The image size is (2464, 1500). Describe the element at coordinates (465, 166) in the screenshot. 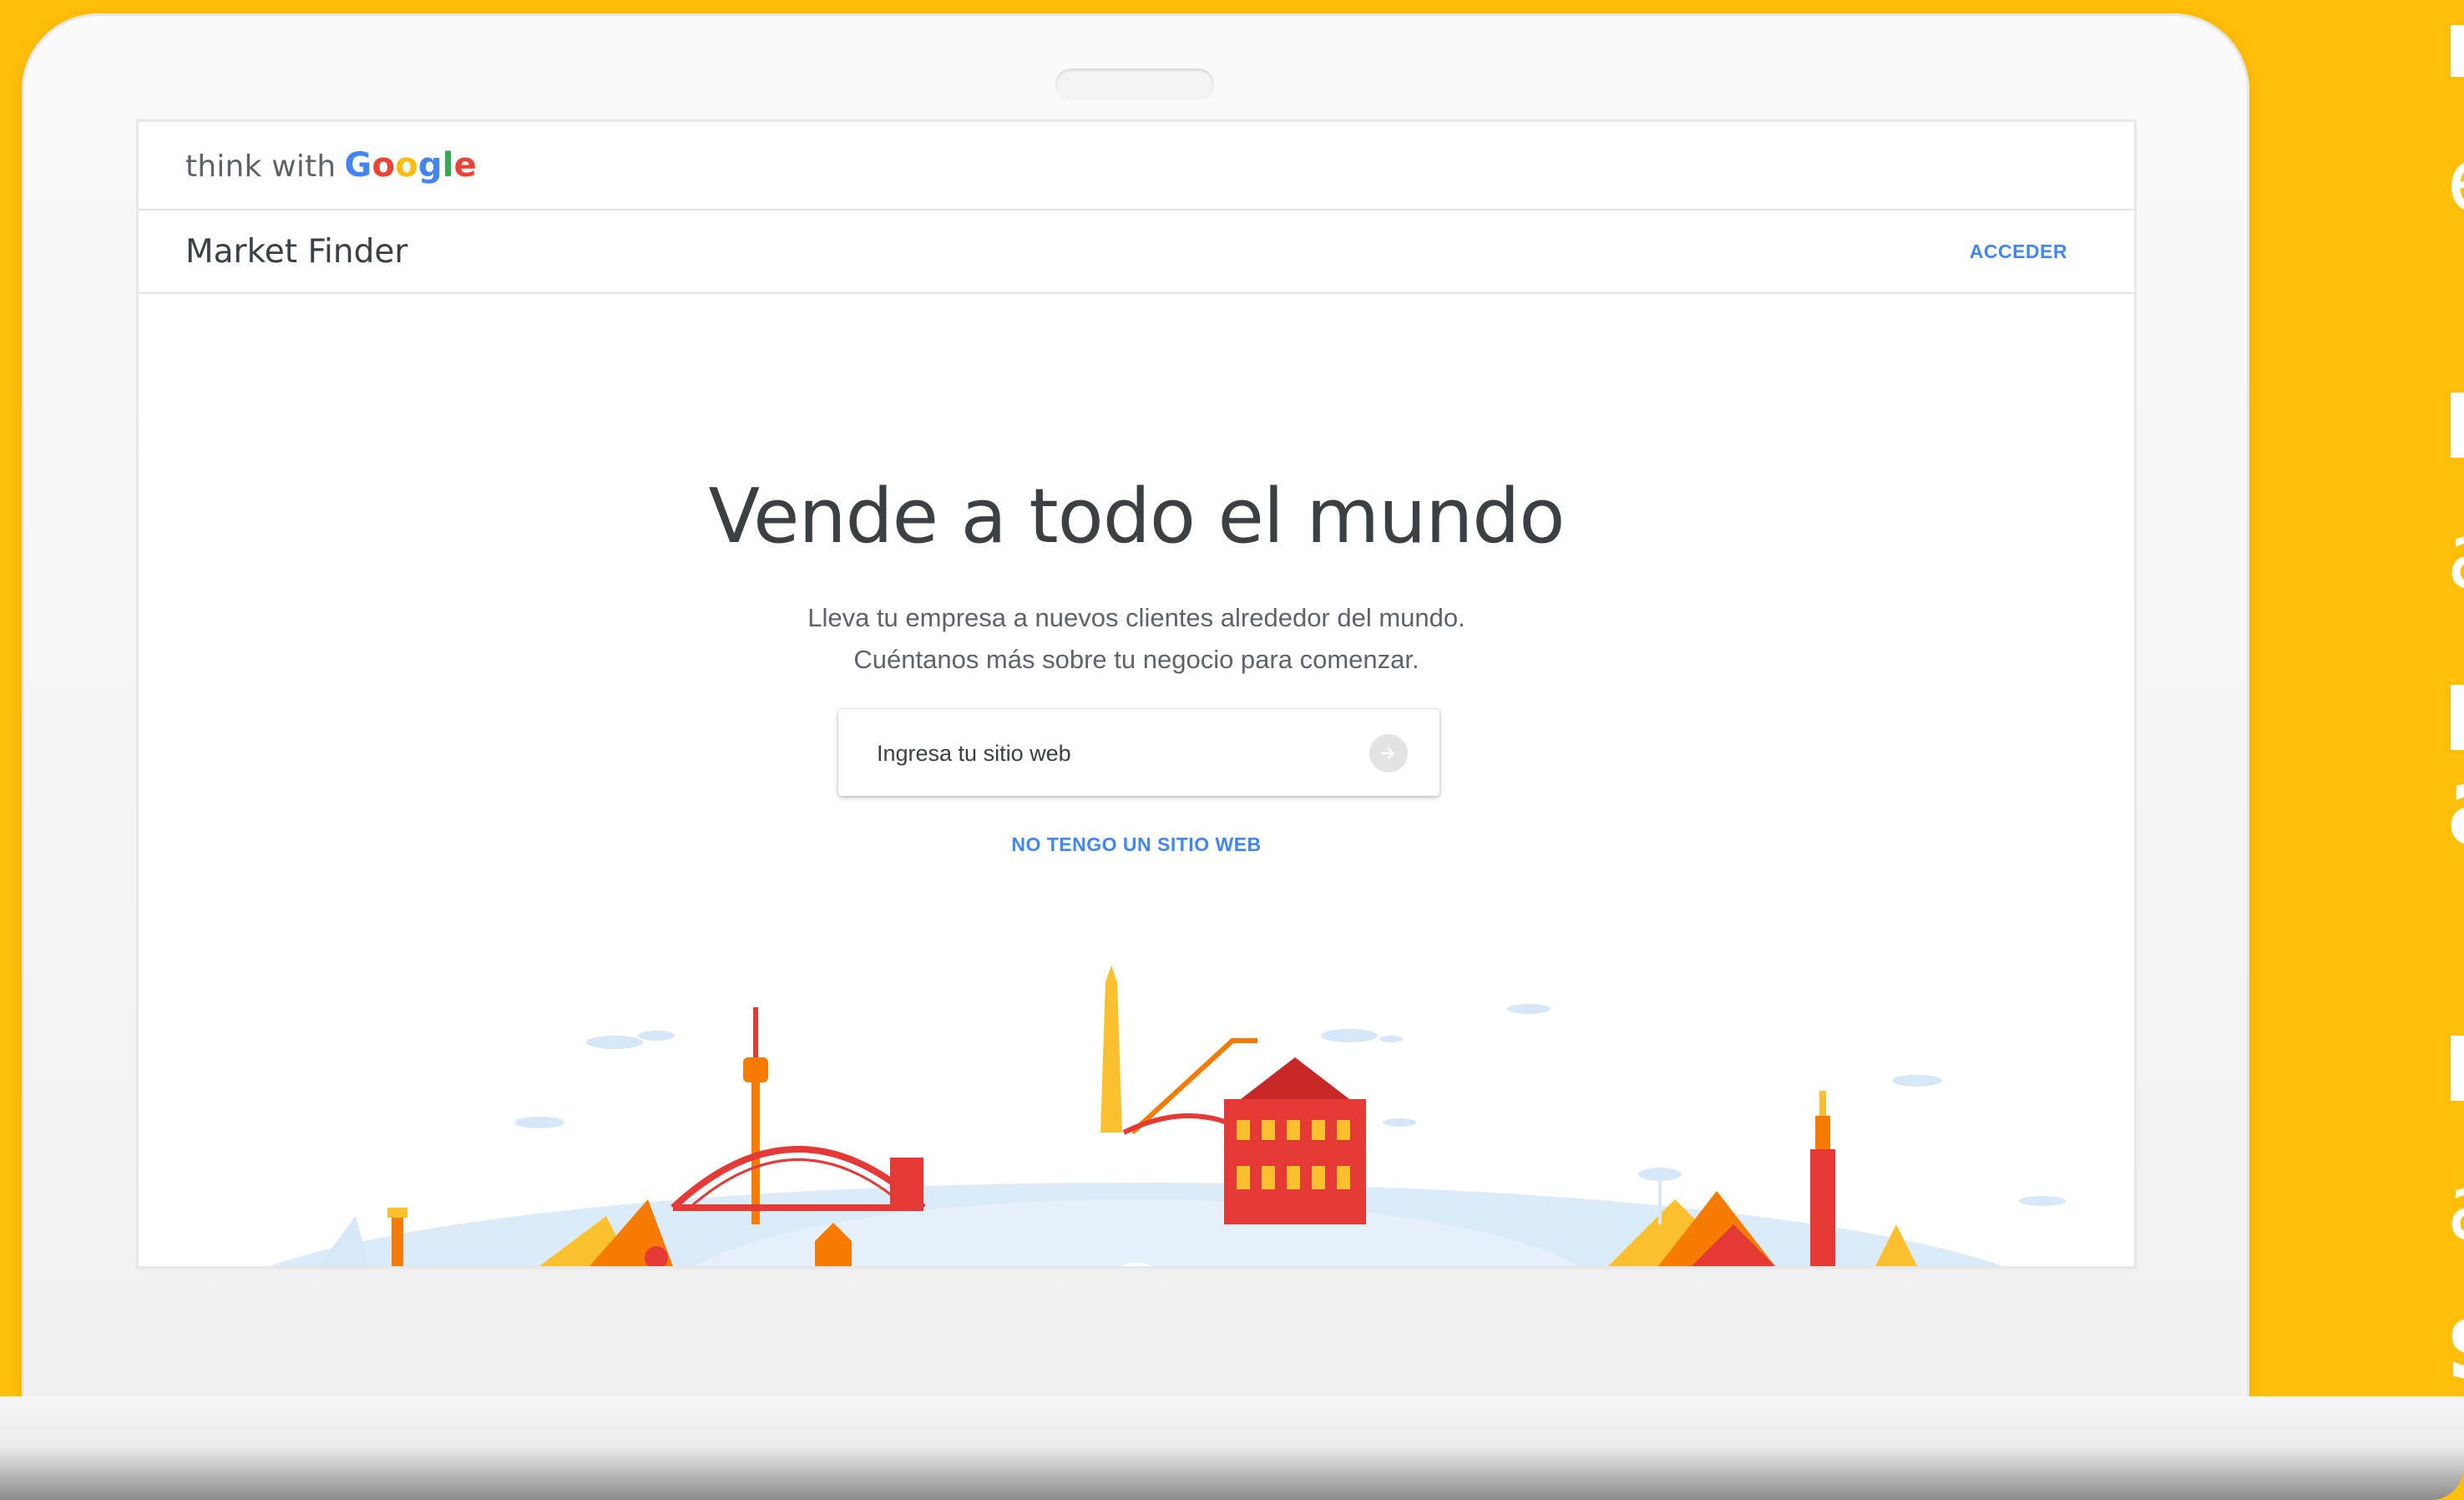

I see `logo-letter: e` at that location.